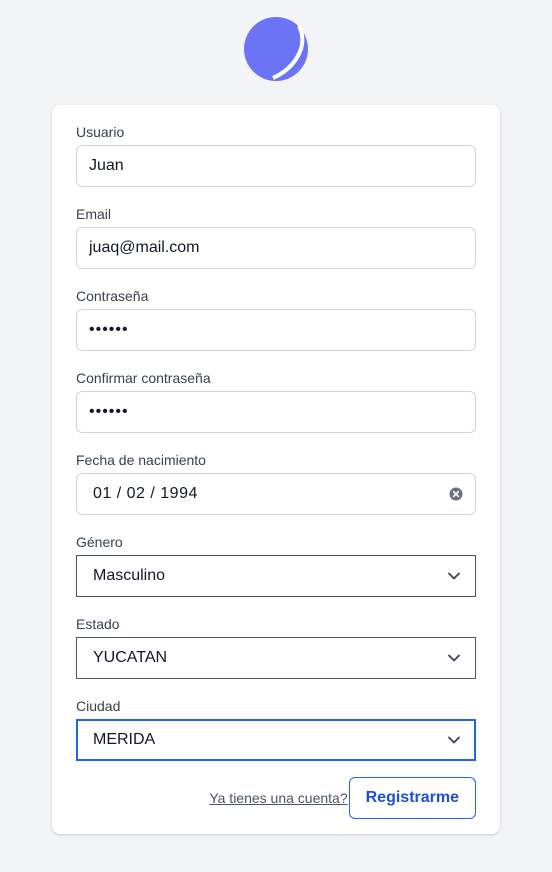  I want to click on email-field: Email juaq@mail.com, so click(276, 237).